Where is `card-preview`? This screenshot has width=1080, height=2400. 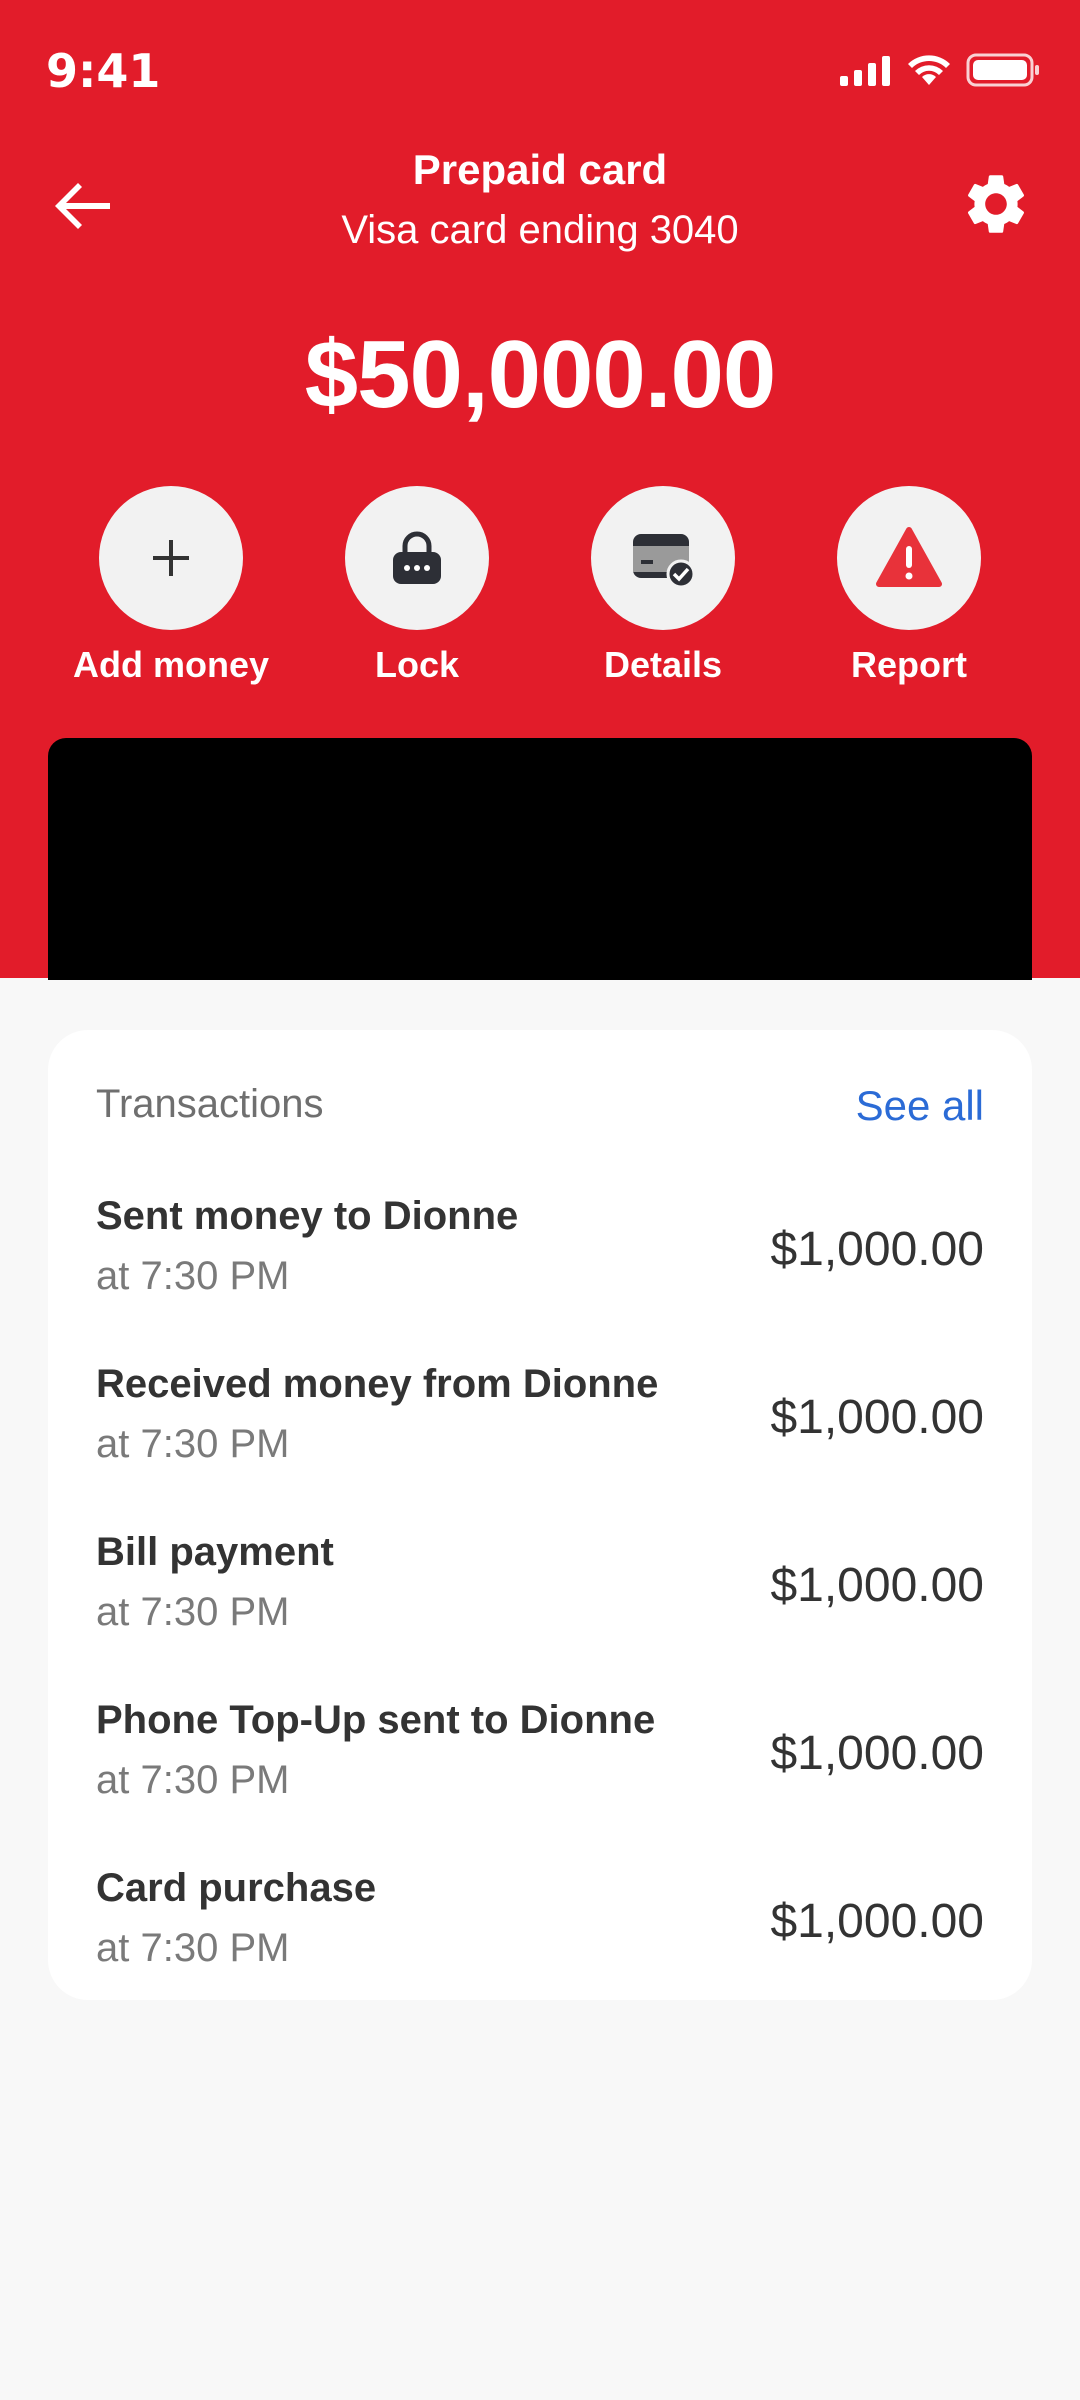 card-preview is located at coordinates (540, 859).